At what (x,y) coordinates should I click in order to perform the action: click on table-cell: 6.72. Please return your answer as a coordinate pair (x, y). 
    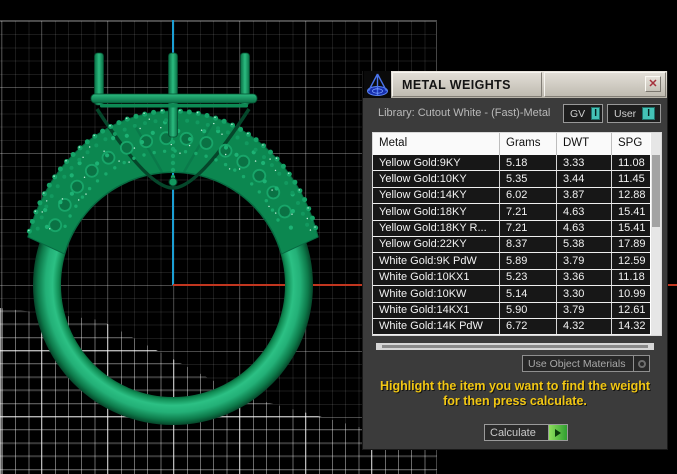
    Looking at the image, I should click on (528, 326).